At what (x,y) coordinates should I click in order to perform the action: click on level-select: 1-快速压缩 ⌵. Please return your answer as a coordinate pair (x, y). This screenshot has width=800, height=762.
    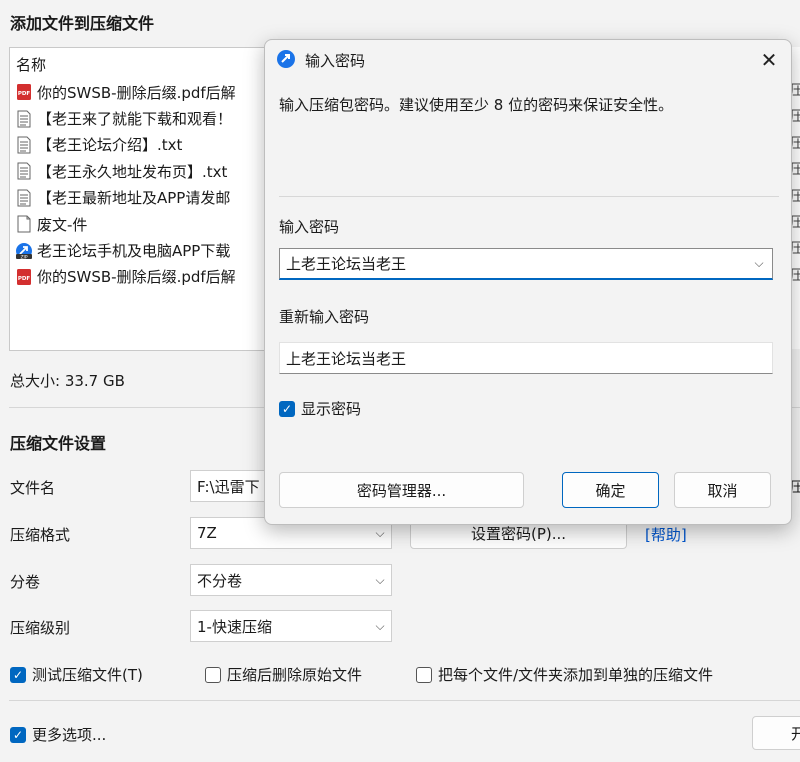
    Looking at the image, I should click on (291, 626).